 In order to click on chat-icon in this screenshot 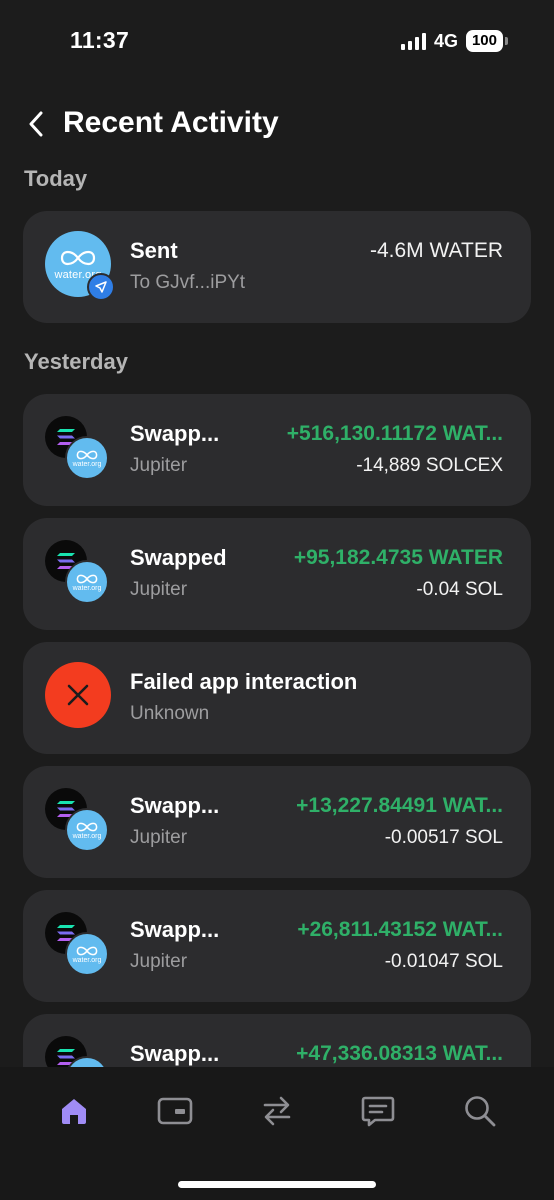, I will do `click(378, 1111)`.